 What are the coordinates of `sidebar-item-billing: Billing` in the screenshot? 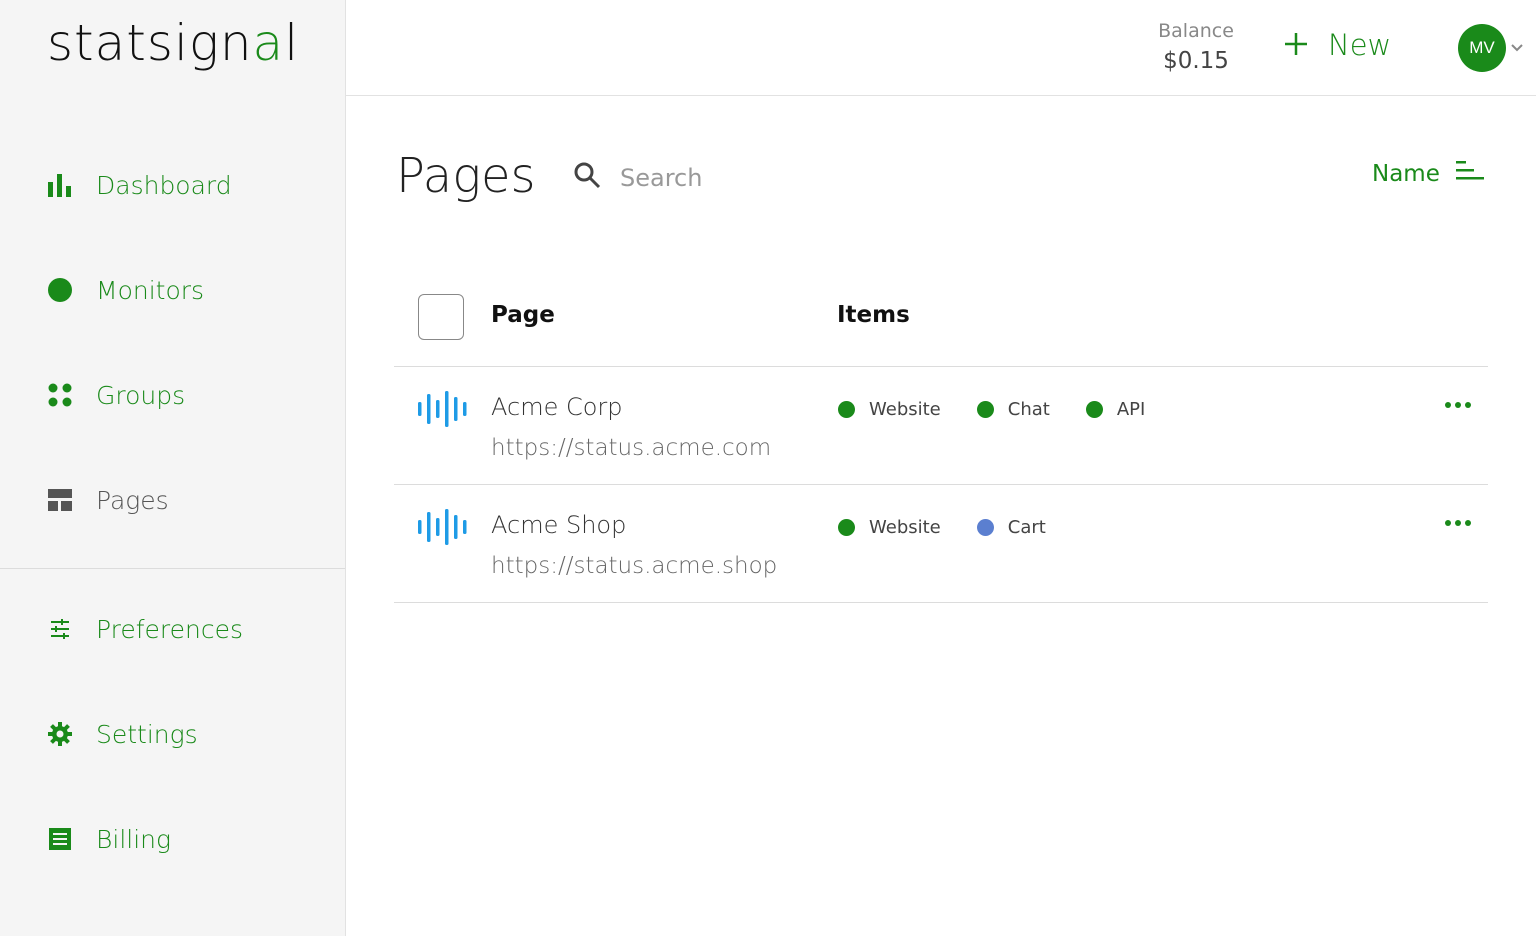 It's located at (109, 839).